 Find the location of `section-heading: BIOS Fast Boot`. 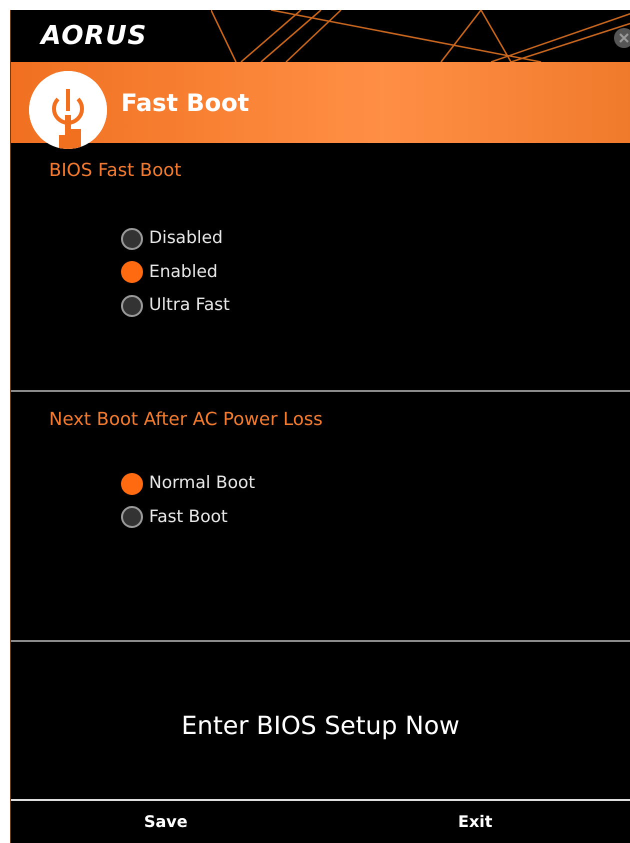

section-heading: BIOS Fast Boot is located at coordinates (115, 171).